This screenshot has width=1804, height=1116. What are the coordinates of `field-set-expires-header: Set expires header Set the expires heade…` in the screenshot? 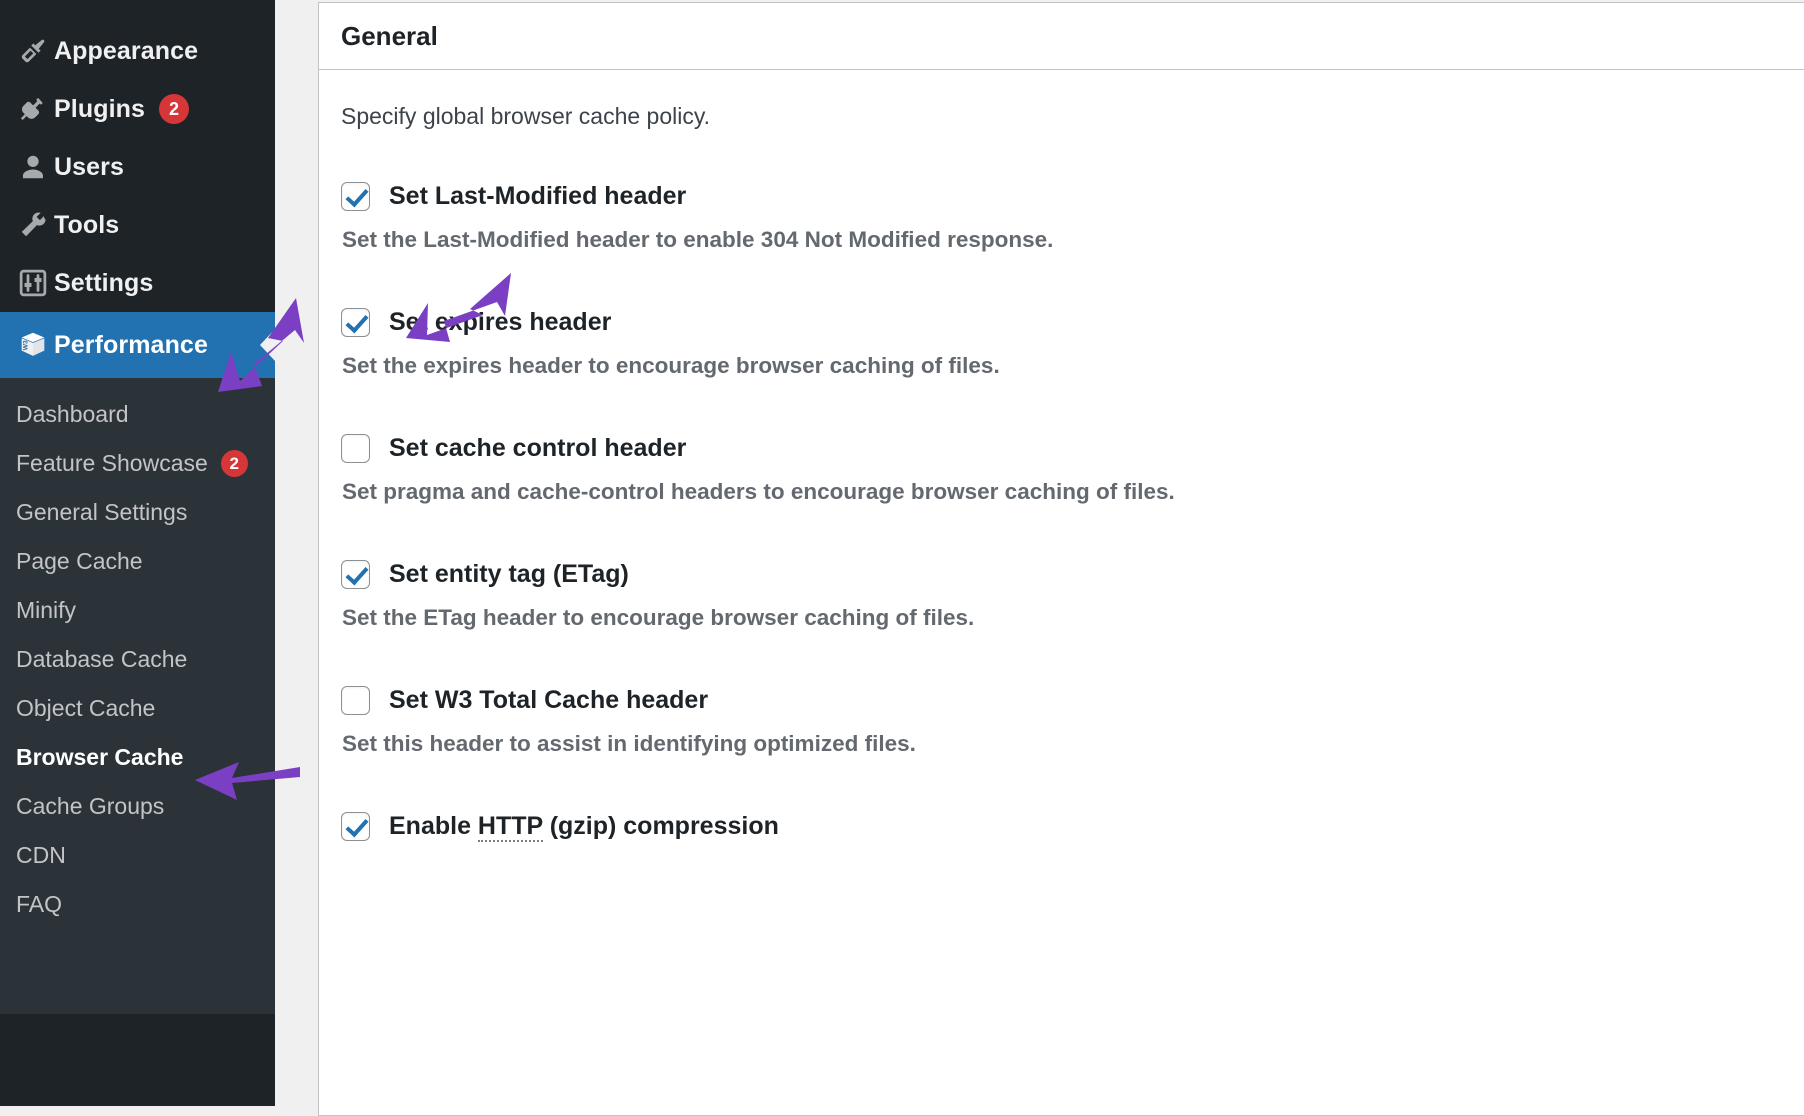 It's located at (1061, 343).